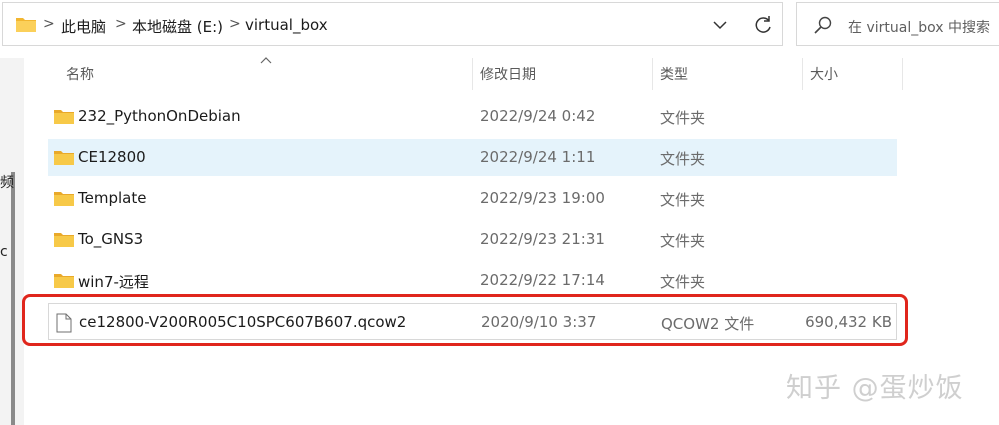 The height and width of the screenshot is (425, 999). I want to click on file-date: 2022/9/24 0:42, so click(538, 116).